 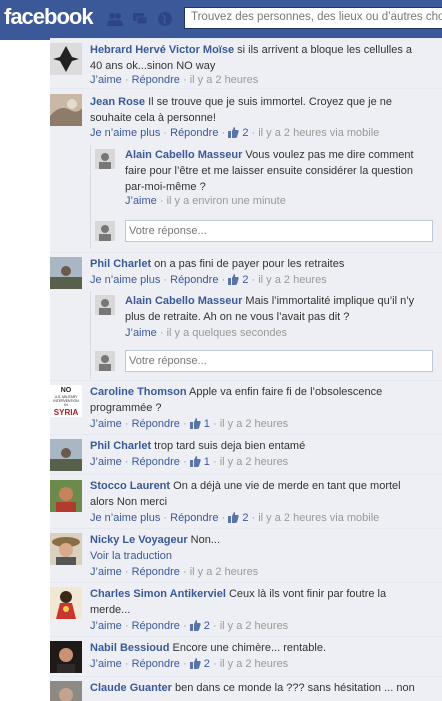 I want to click on avatar-text: IN, so click(x=66, y=405).